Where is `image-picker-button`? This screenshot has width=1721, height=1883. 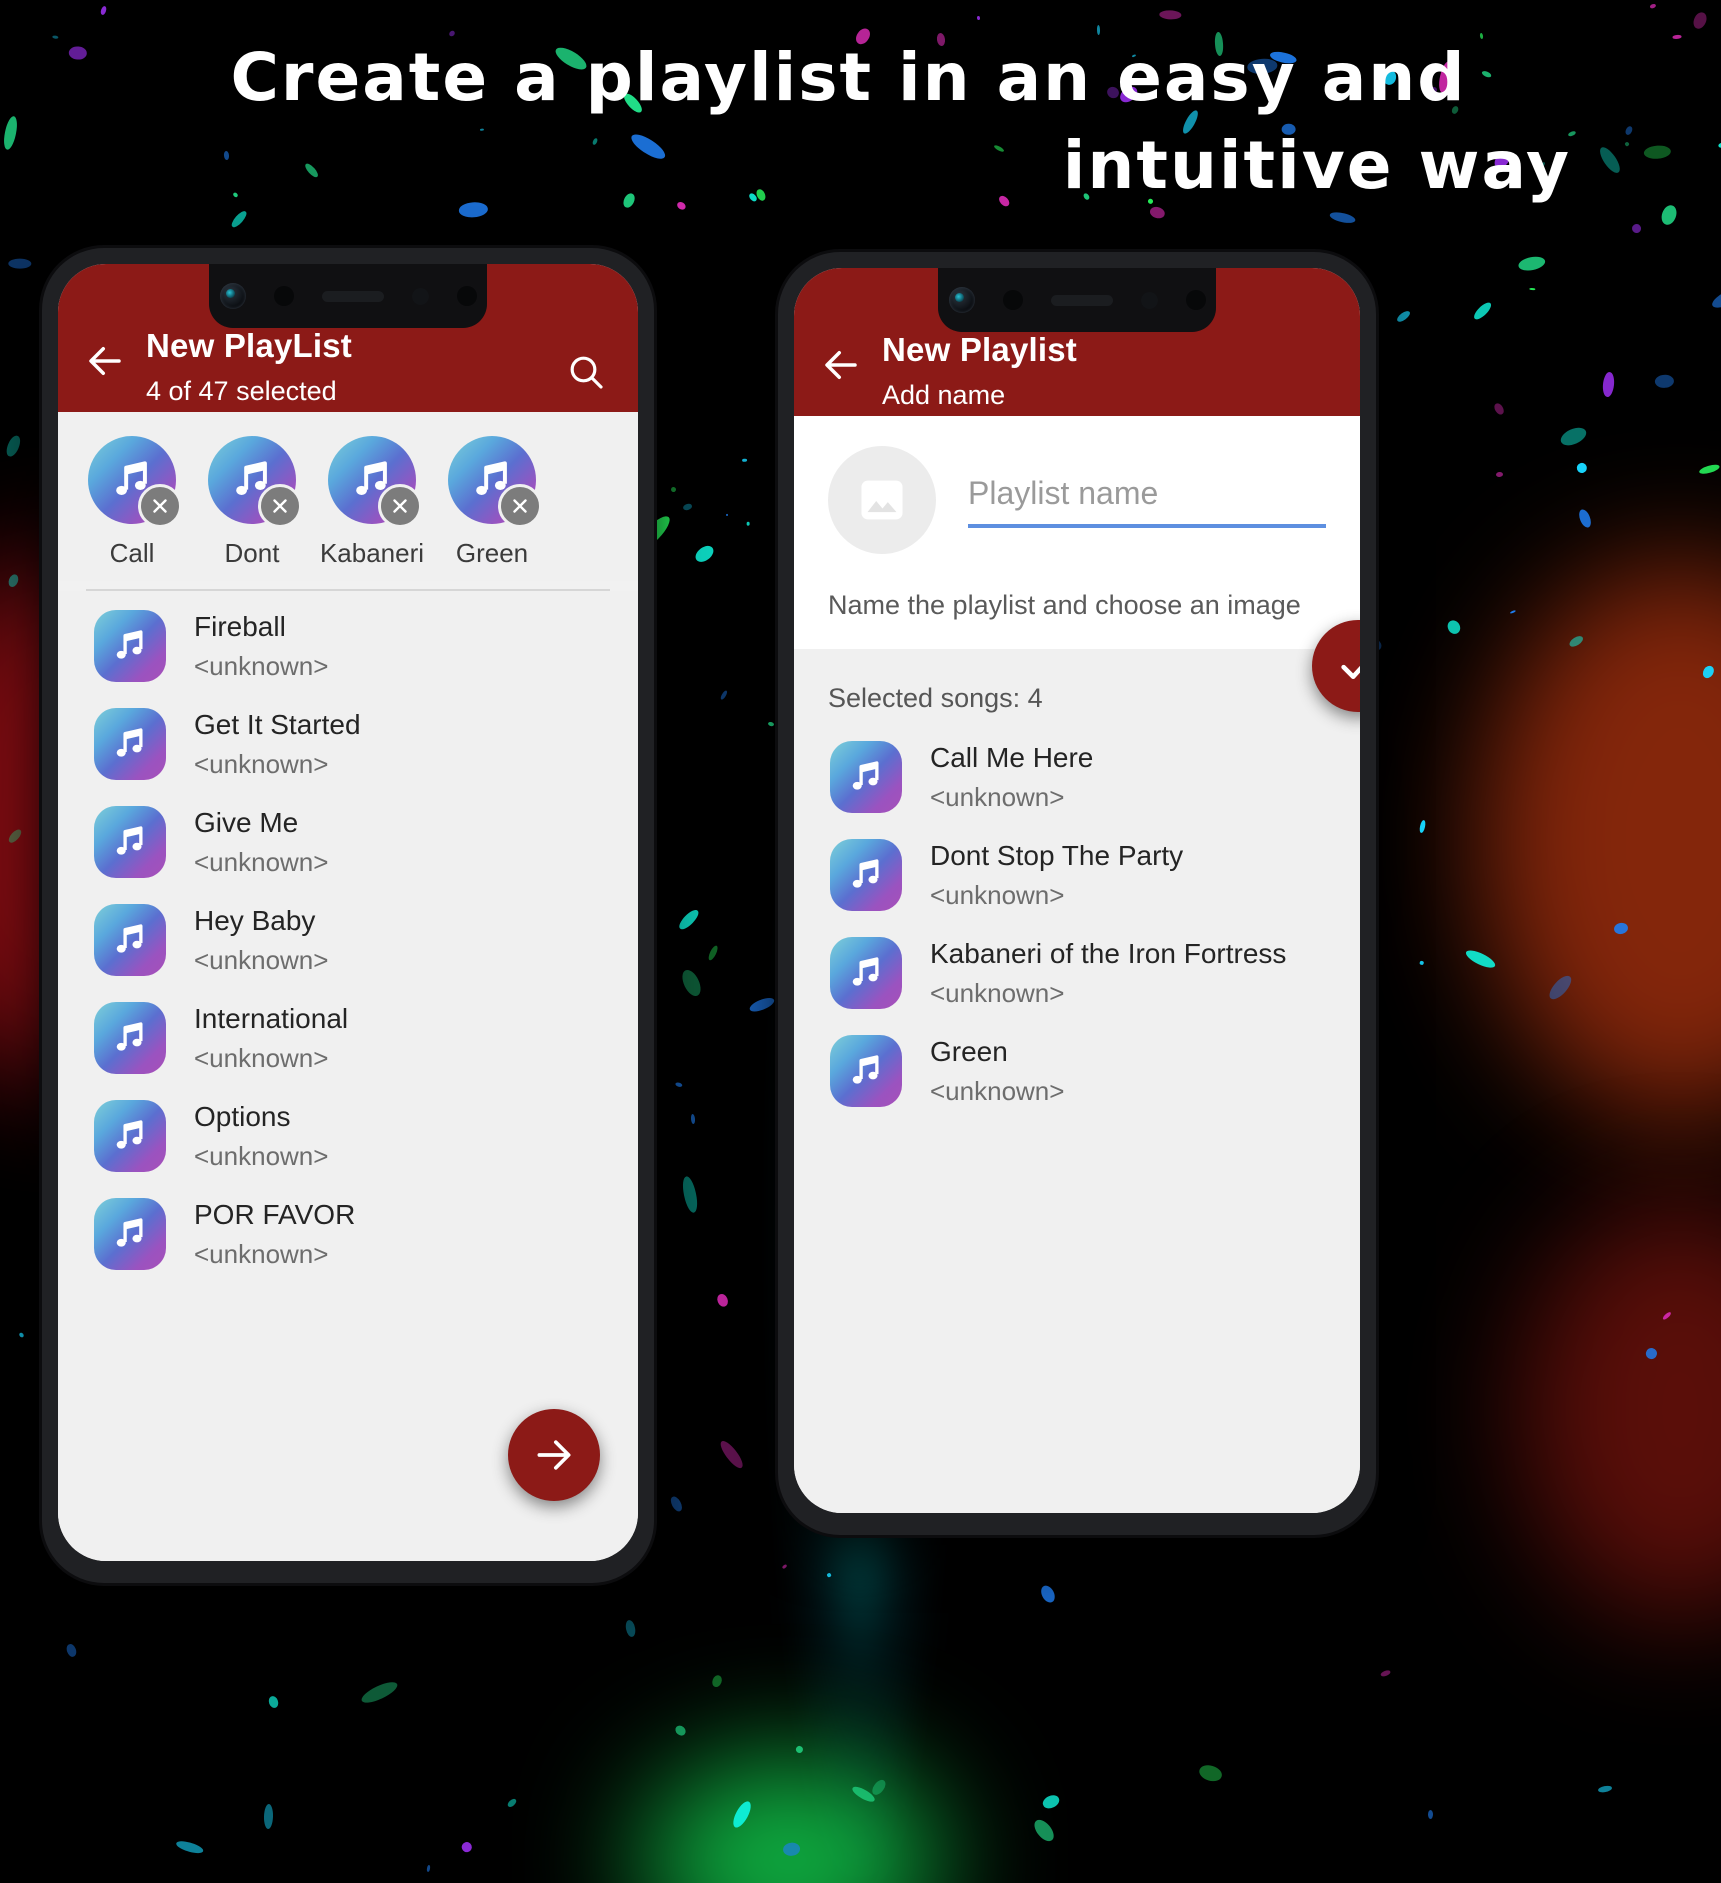 image-picker-button is located at coordinates (882, 500).